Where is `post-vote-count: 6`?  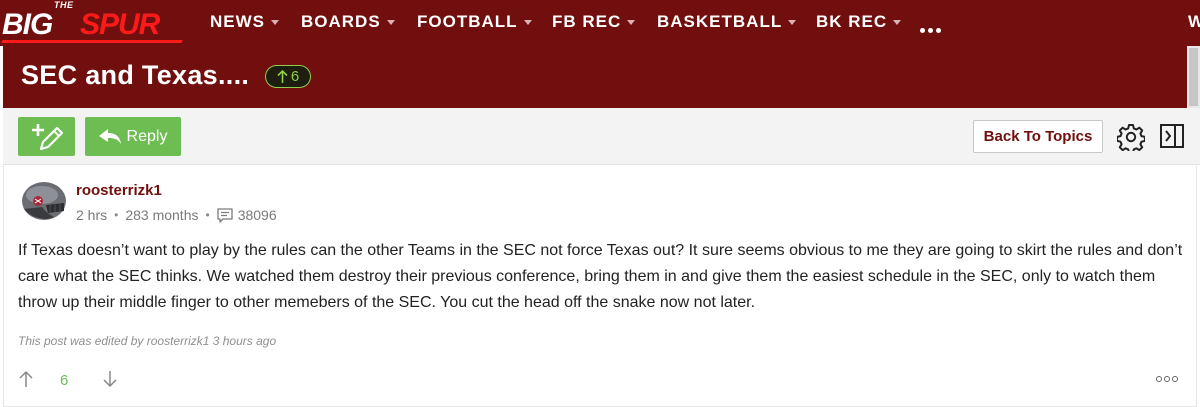
post-vote-count: 6 is located at coordinates (64, 380).